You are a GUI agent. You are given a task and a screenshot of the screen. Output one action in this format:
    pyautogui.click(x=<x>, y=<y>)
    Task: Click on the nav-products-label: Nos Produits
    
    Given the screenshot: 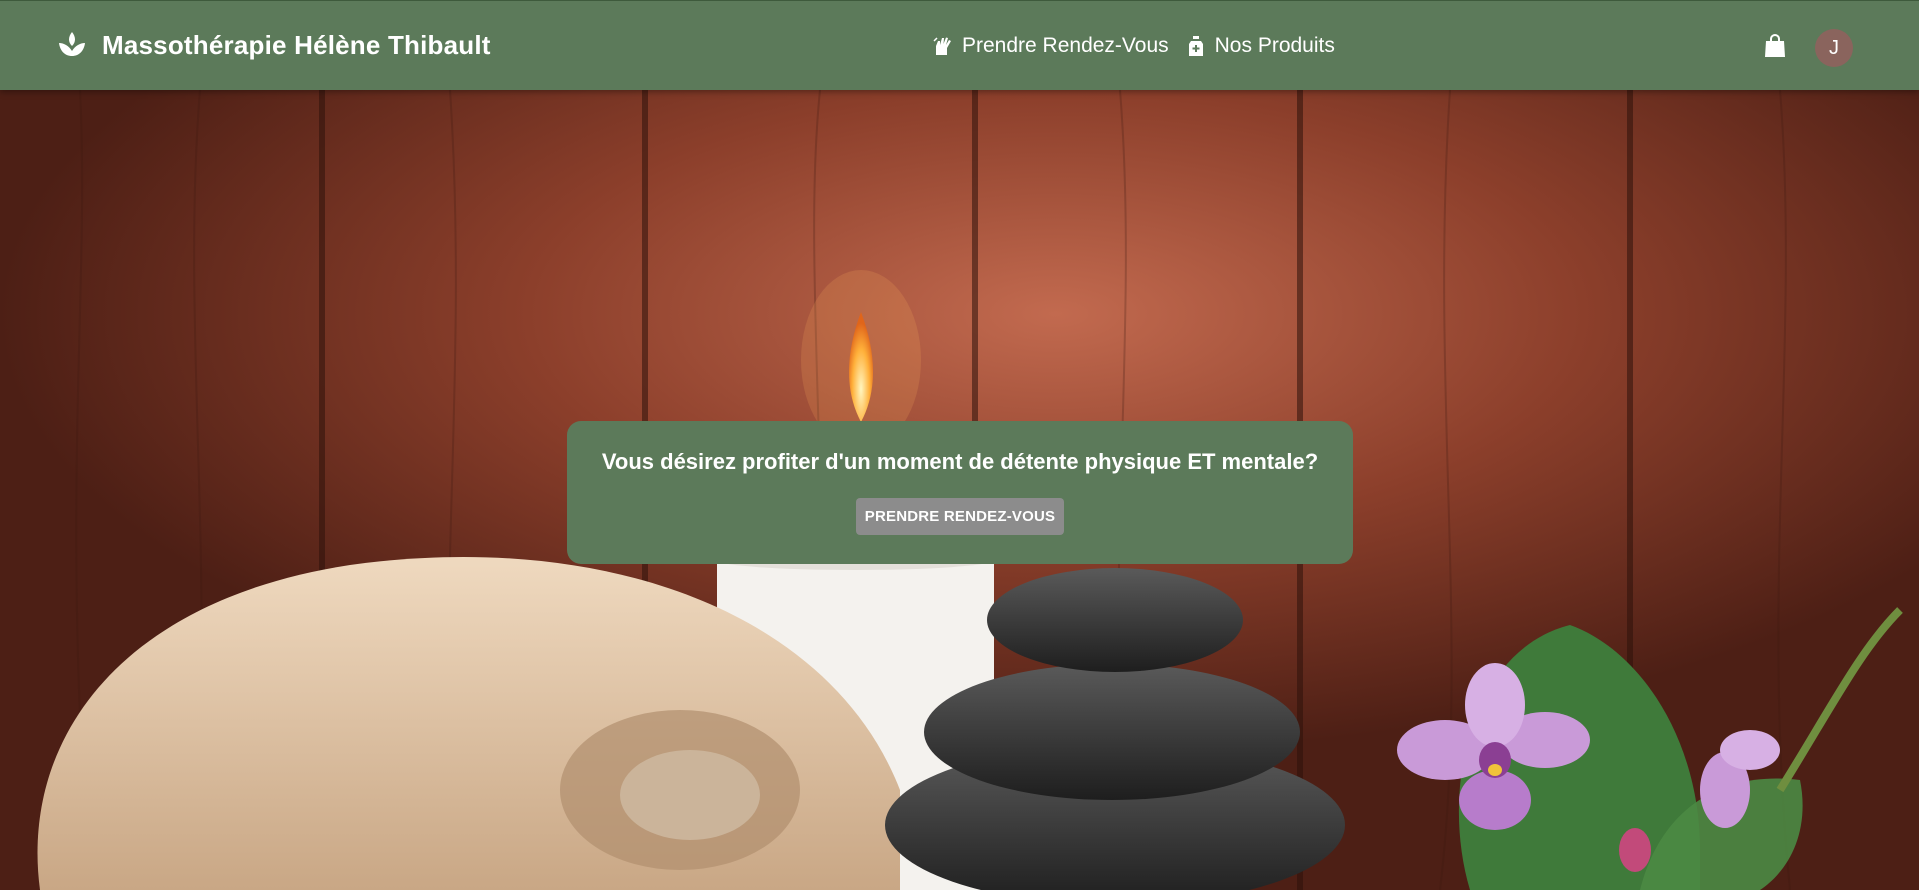 What is the action you would take?
    pyautogui.click(x=1274, y=45)
    